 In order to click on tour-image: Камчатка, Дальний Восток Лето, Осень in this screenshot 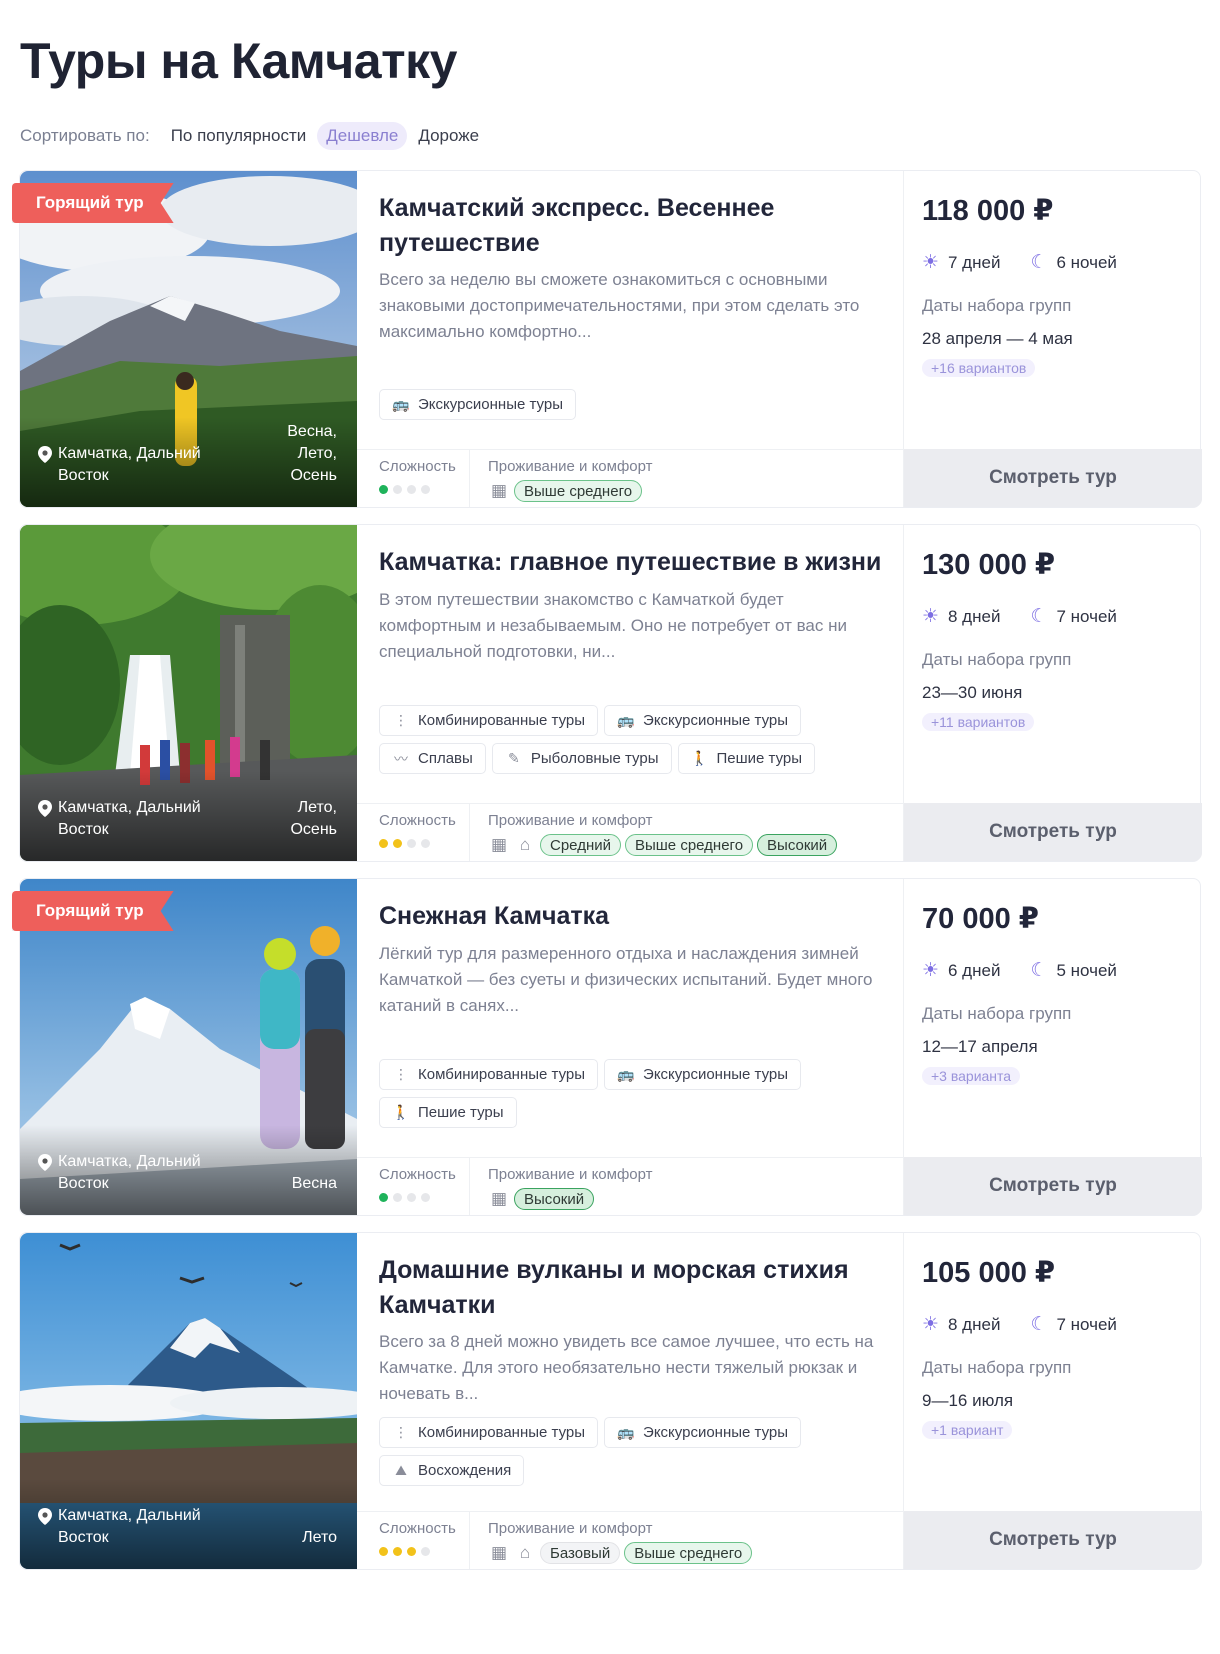, I will do `click(188, 693)`.